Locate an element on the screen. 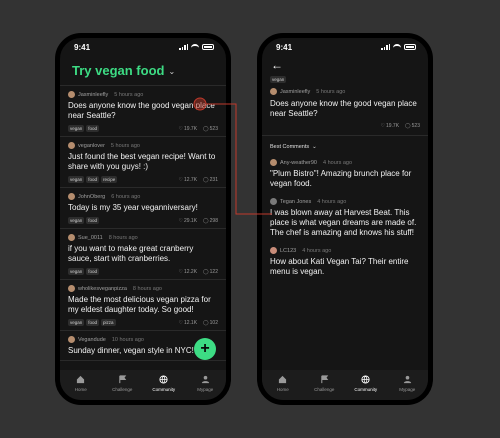  chevron-down-icon: ⌄ is located at coordinates (171, 71).